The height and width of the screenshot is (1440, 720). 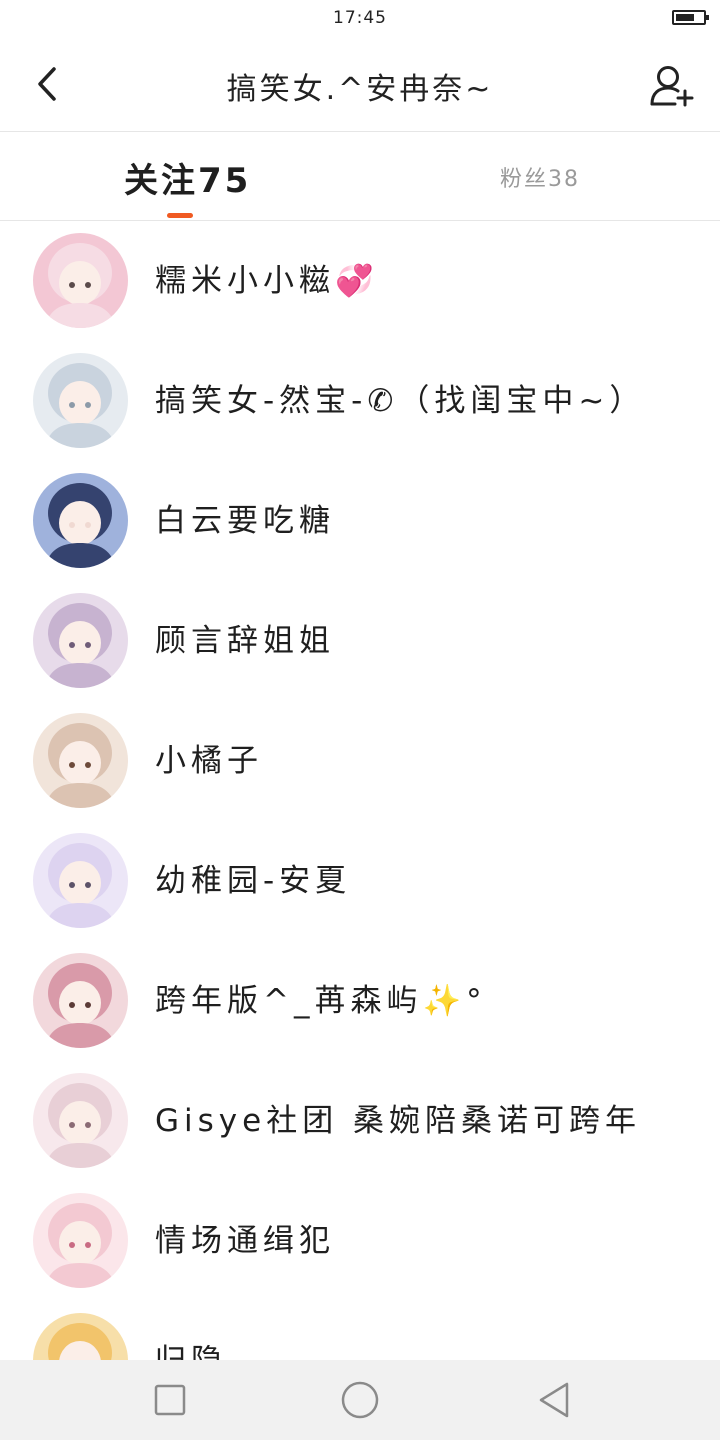 I want to click on chevron-left-icon, so click(x=47, y=84).